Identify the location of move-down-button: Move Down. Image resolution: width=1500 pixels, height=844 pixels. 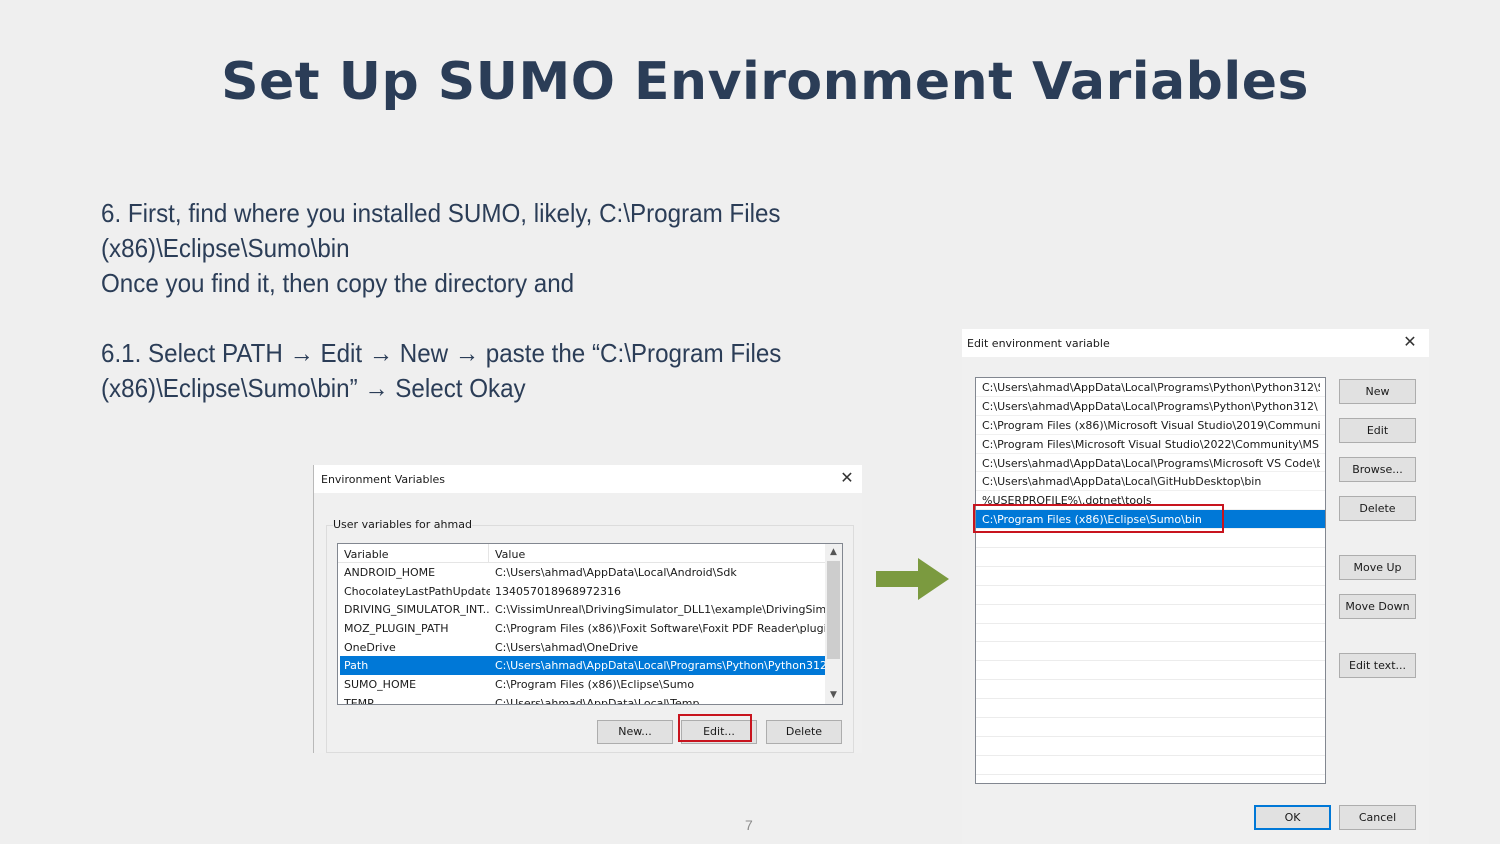
(1377, 606).